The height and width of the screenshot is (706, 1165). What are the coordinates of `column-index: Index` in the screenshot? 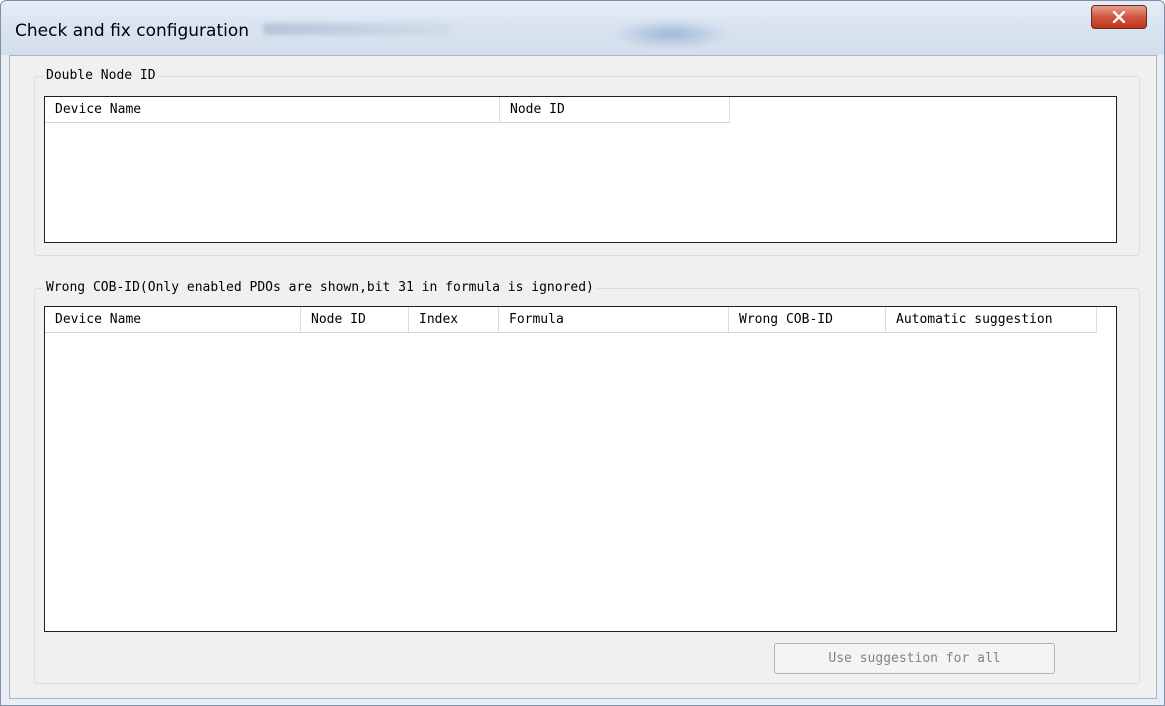 It's located at (454, 320).